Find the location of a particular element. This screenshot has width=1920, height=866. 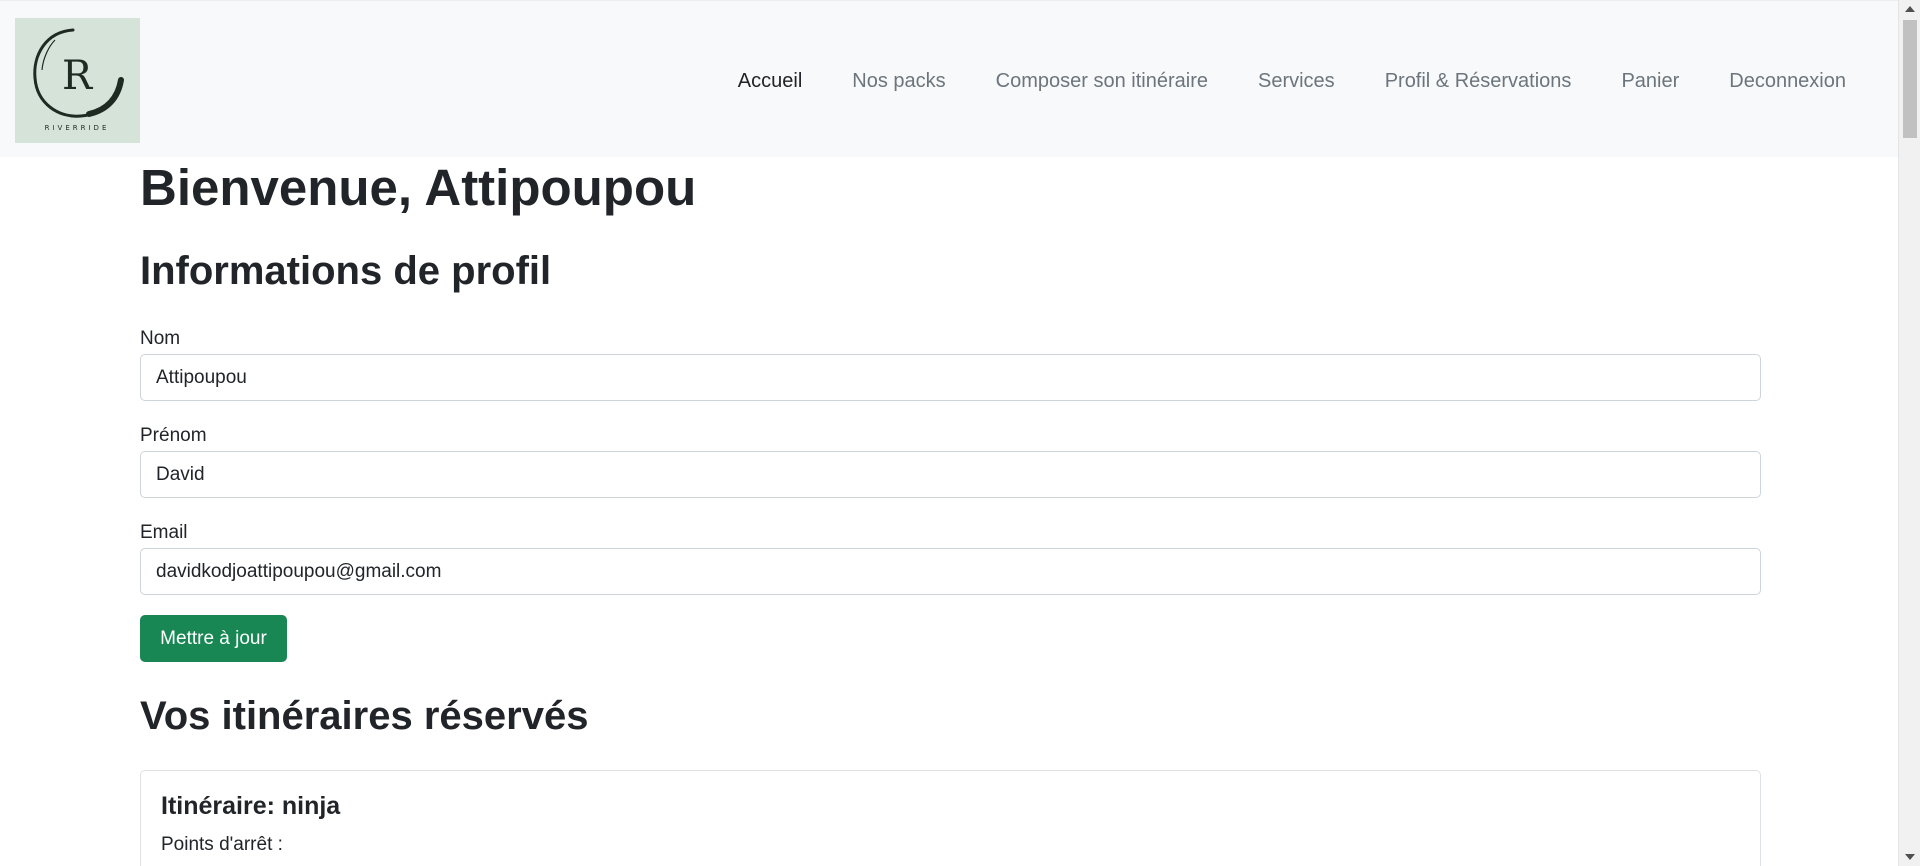

nav-item-composer-itineraire: Composer son itinéraire is located at coordinates (1102, 81).